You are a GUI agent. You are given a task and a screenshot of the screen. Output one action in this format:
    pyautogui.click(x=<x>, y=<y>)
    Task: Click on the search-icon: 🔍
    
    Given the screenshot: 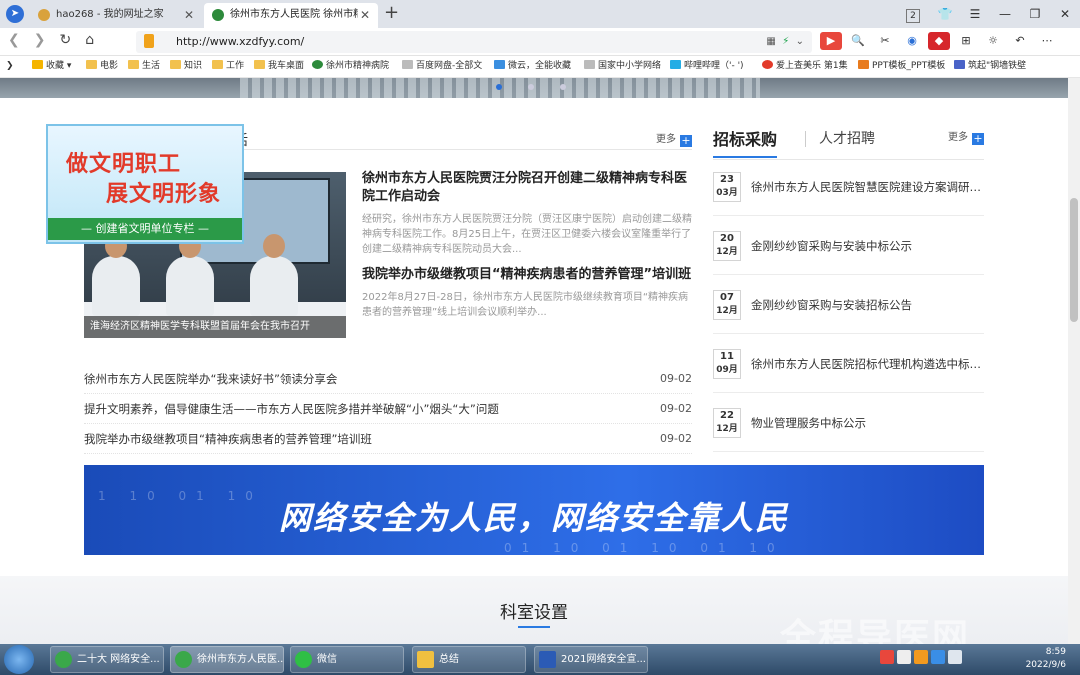 What is the action you would take?
    pyautogui.click(x=858, y=41)
    